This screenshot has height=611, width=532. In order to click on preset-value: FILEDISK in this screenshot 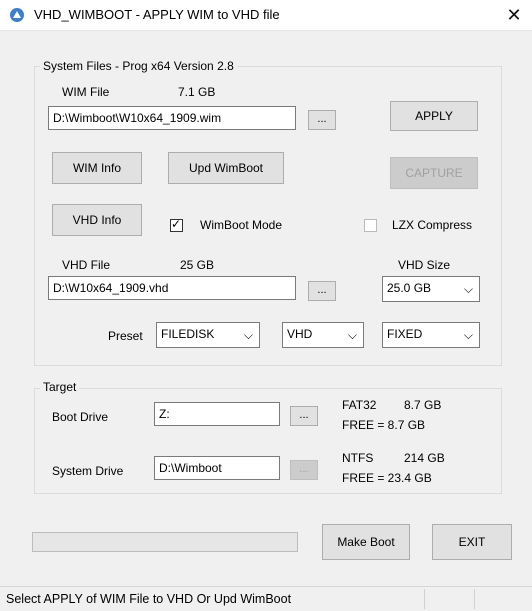, I will do `click(188, 334)`.